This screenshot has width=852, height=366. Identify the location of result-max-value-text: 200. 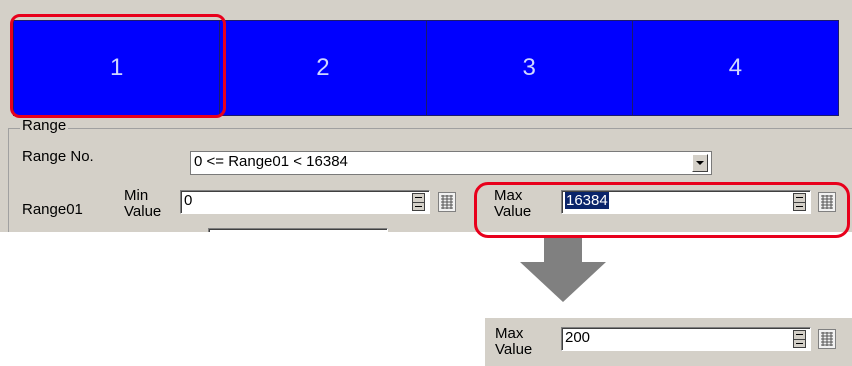
(578, 337).